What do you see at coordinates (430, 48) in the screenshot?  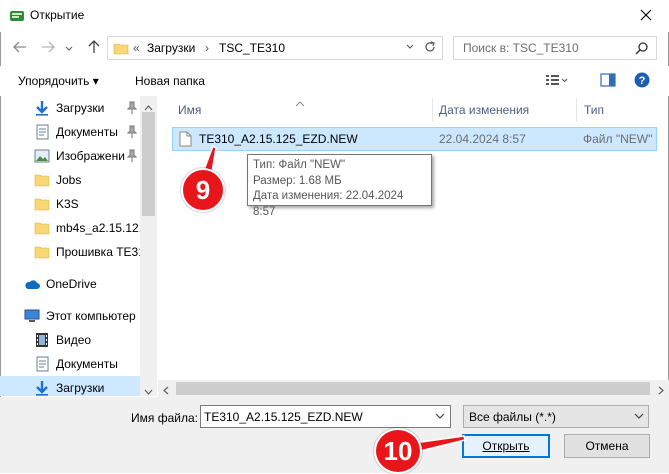 I see `refresh-button` at bounding box center [430, 48].